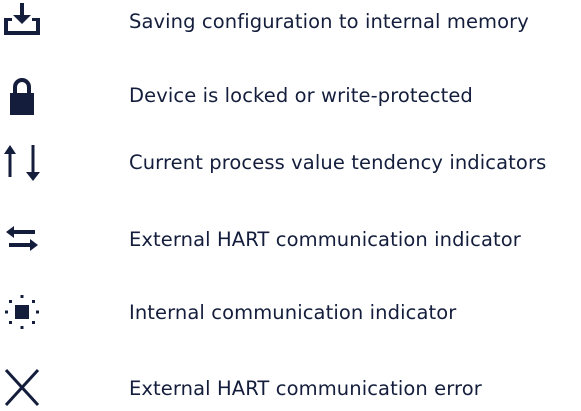  Describe the element at coordinates (329, 21) in the screenshot. I see `legend-label-save: Saving configuration to internal memory` at that location.